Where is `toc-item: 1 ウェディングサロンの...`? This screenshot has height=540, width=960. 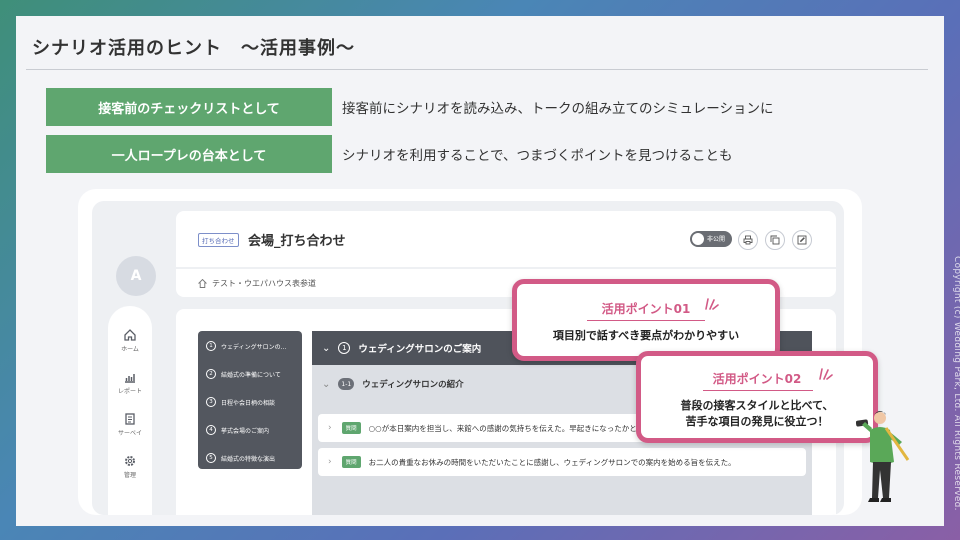 toc-item: 1 ウェディングサロンの... is located at coordinates (252, 346).